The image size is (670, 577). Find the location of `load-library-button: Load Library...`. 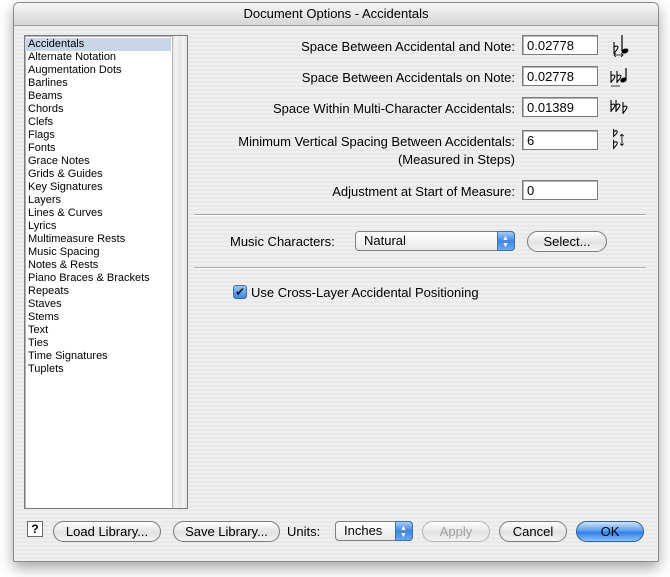

load-library-button: Load Library... is located at coordinates (107, 531).